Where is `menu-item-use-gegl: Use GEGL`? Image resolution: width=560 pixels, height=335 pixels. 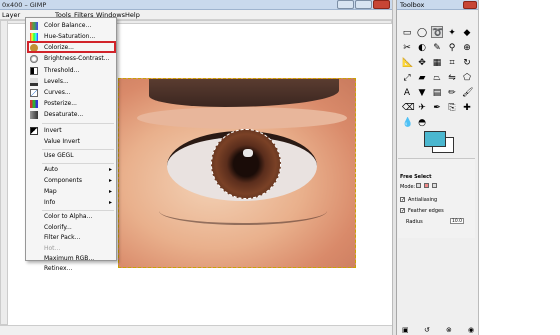 menu-item-use-gegl: Use GEGL is located at coordinates (71, 156).